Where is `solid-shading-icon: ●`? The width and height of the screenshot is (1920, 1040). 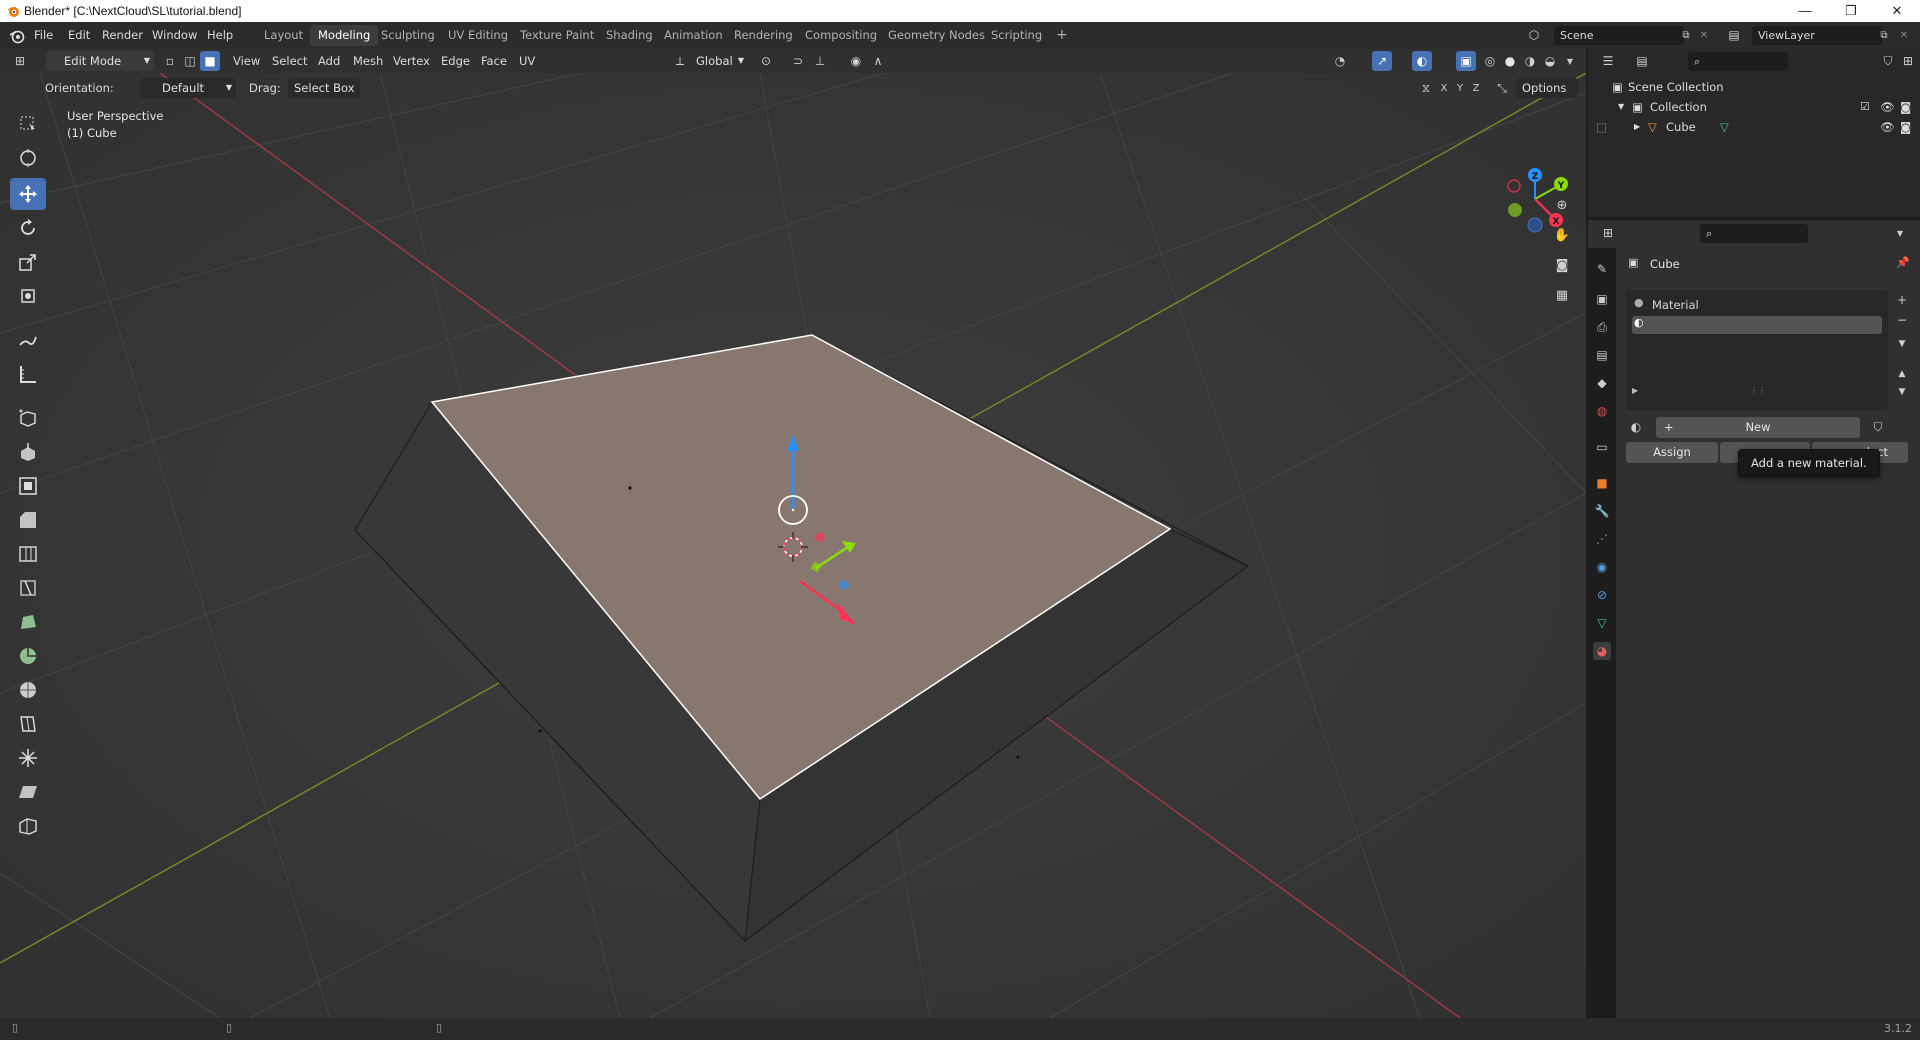 solid-shading-icon: ● is located at coordinates (1510, 61).